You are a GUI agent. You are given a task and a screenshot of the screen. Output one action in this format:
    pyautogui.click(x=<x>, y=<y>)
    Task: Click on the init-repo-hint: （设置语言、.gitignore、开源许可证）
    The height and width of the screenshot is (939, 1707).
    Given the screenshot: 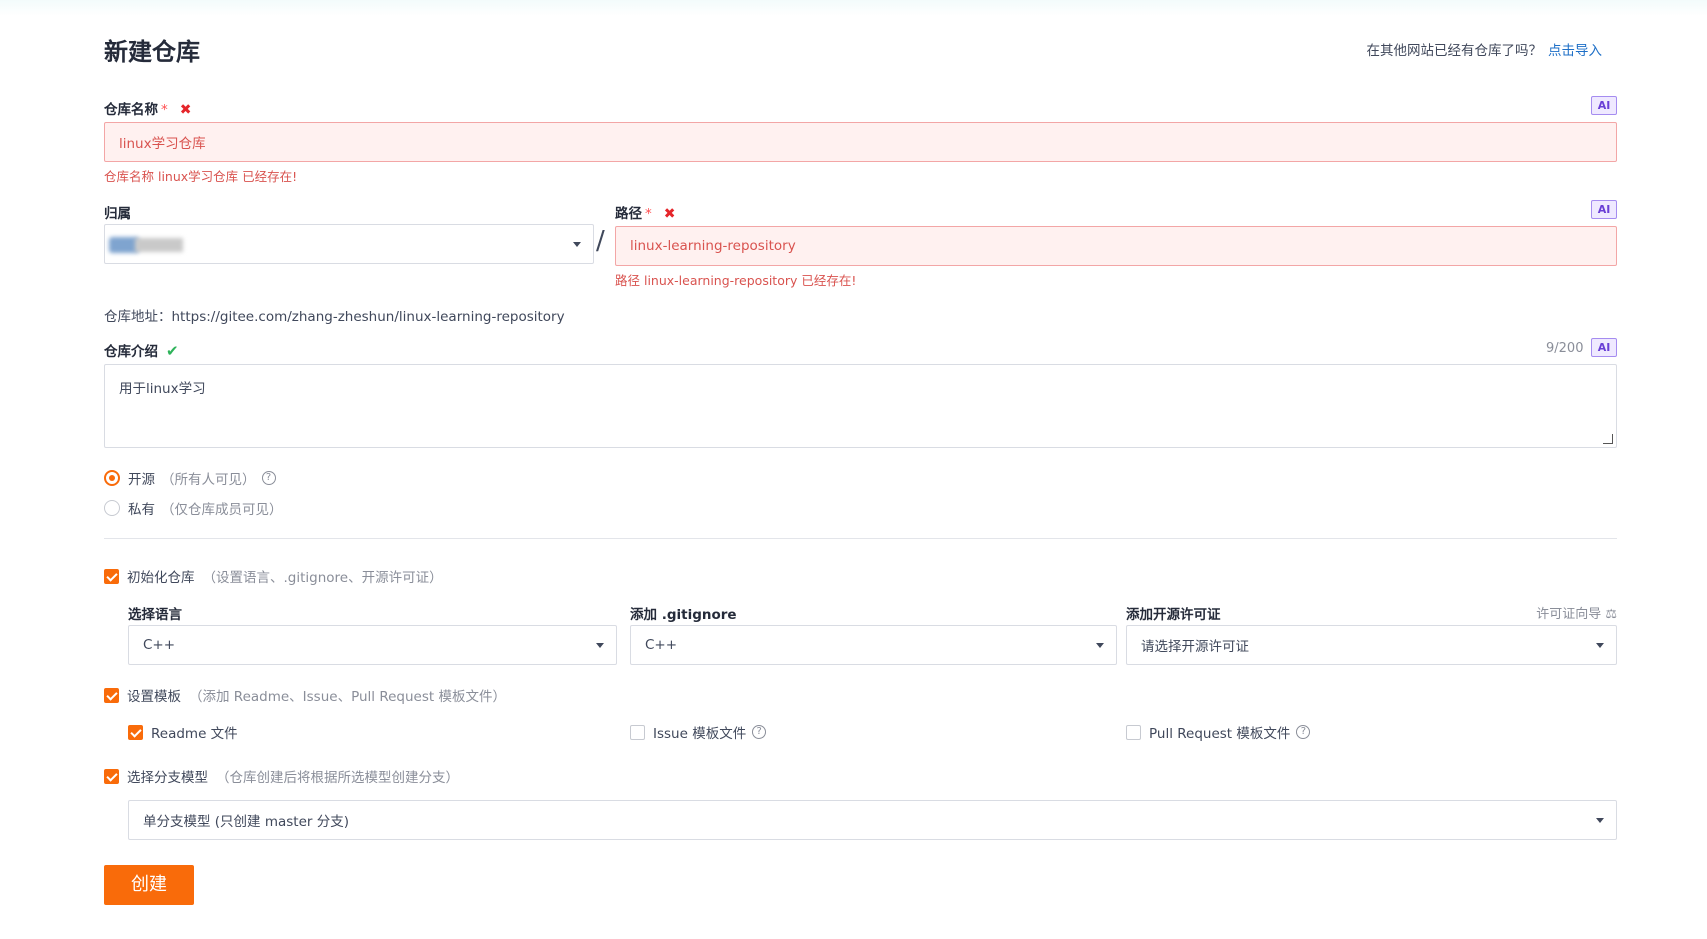 What is the action you would take?
    pyautogui.click(x=322, y=578)
    